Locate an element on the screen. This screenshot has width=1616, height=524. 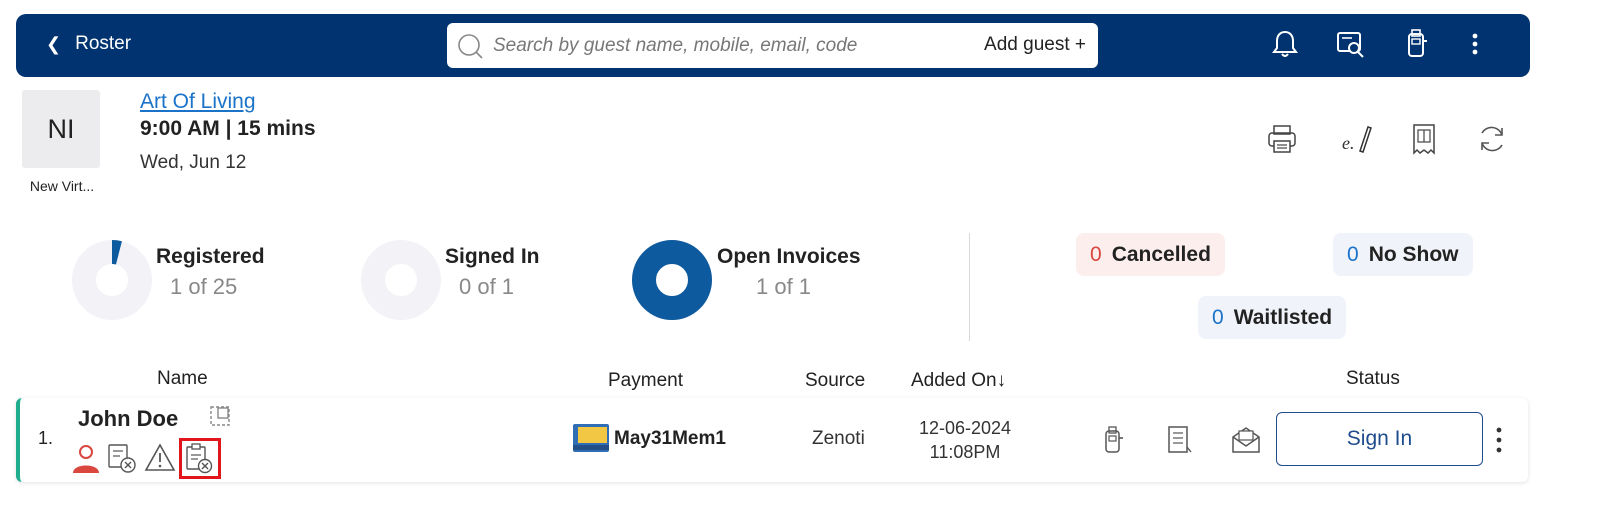
refresh-icon is located at coordinates (1492, 139).